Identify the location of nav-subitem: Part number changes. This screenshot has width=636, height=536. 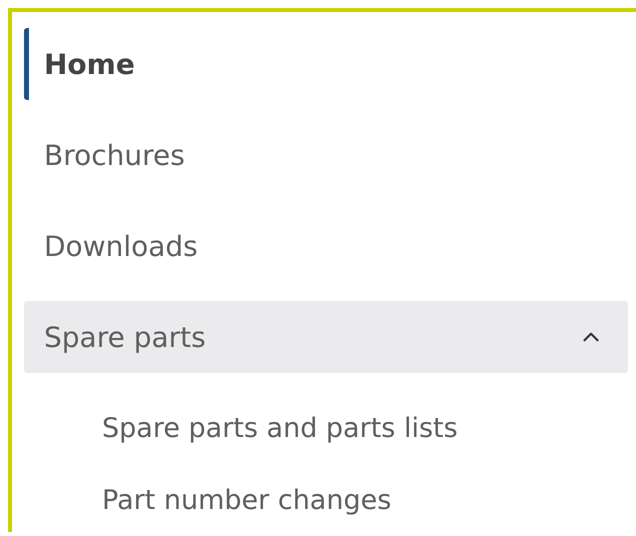
(326, 500).